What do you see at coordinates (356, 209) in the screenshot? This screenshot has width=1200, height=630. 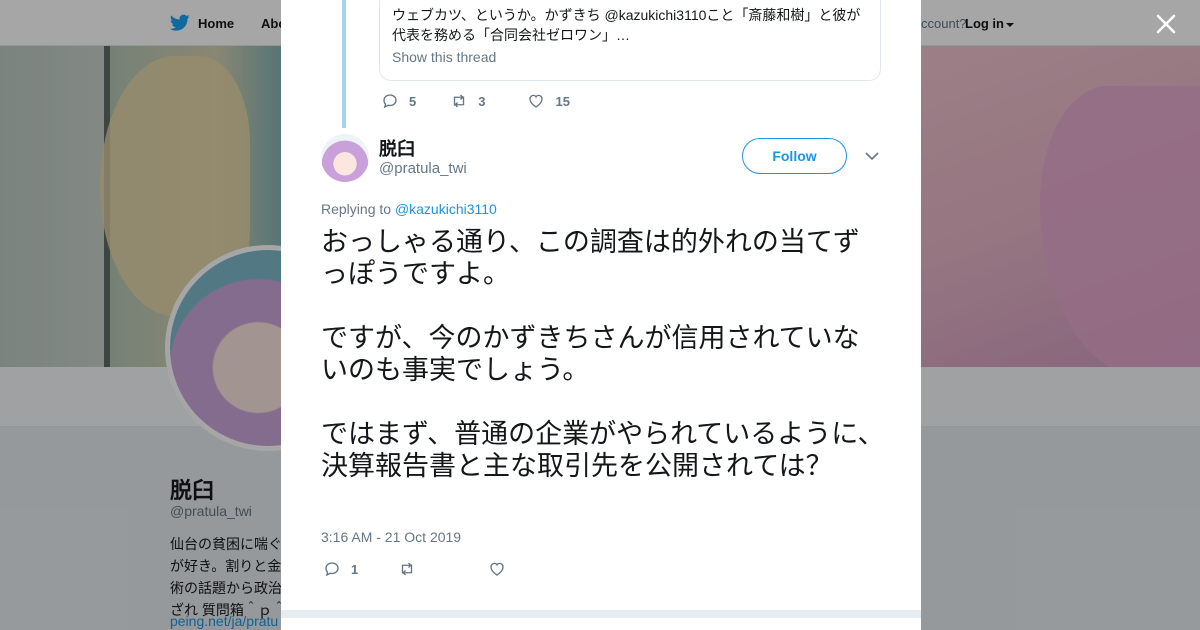 I see `replying-prefix: Replying to` at bounding box center [356, 209].